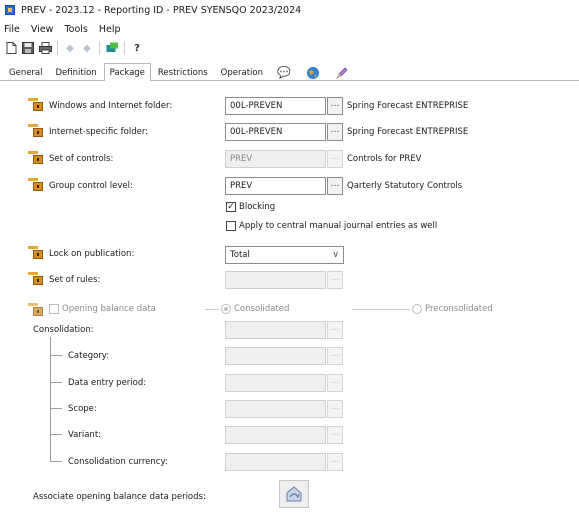 Image resolution: width=579 pixels, height=516 pixels. I want to click on toolbar: ◆ ◆ ?, so click(73, 48).